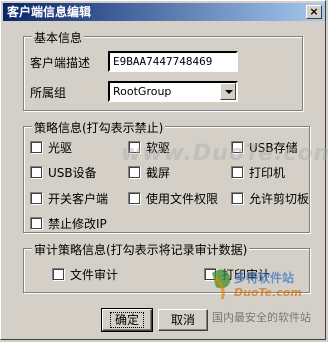  What do you see at coordinates (72, 173) in the screenshot?
I see `checkbox-label: USB设备` at bounding box center [72, 173].